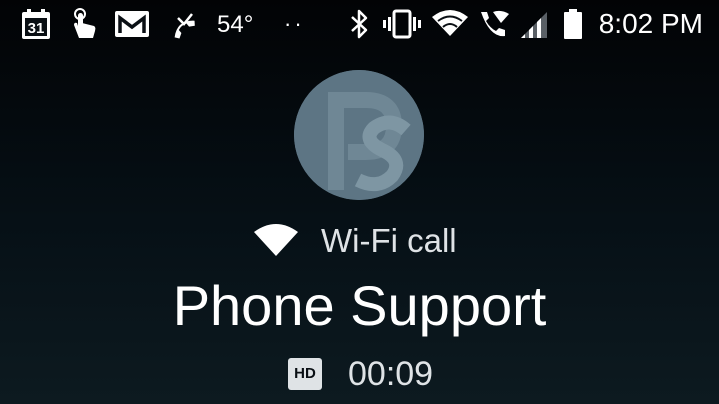  I want to click on status-bar: 31 54° ·· 8:02 PM, so click(359, 25).